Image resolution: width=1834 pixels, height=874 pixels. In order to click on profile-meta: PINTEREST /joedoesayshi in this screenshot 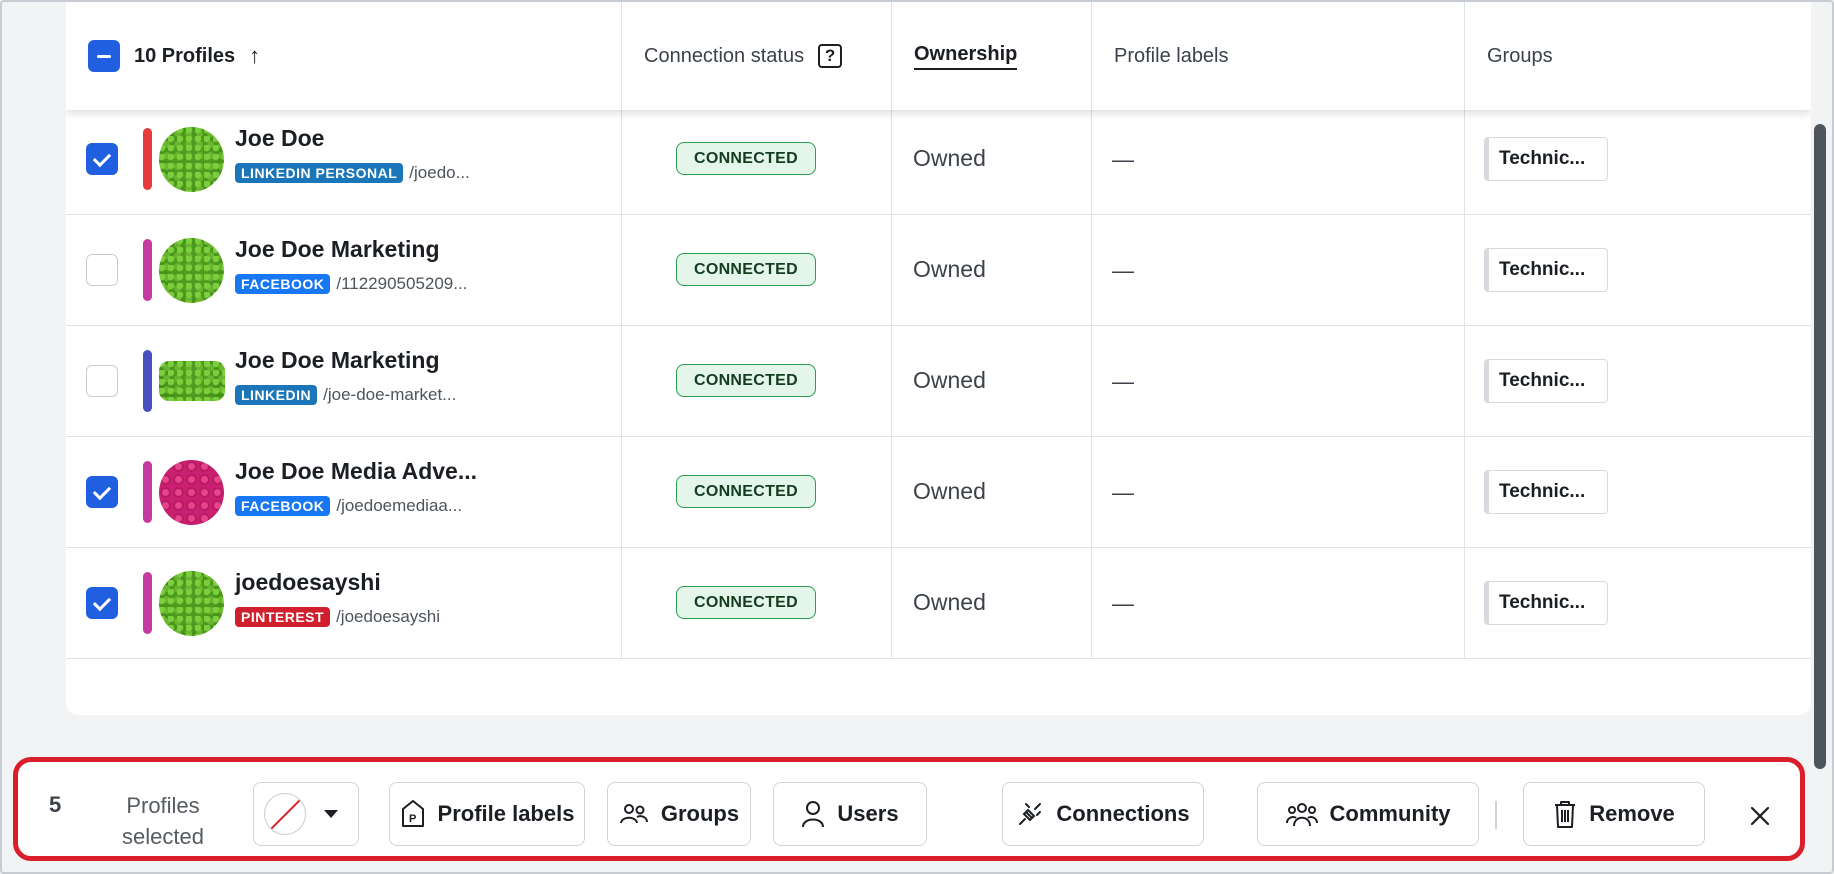, I will do `click(337, 617)`.